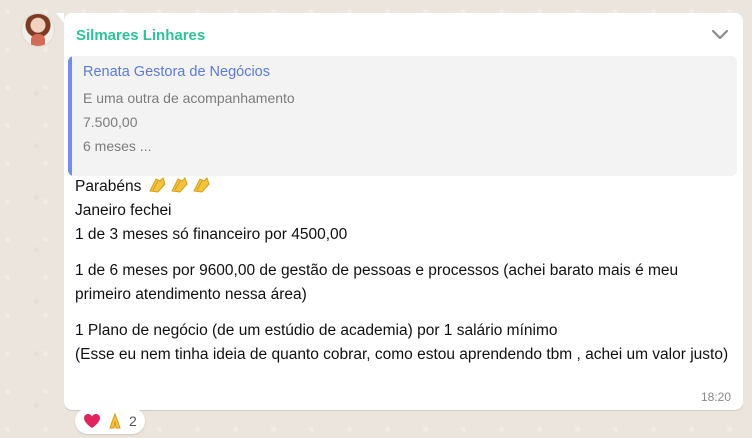  Describe the element at coordinates (108, 186) in the screenshot. I see `greeting-text: Parabéns` at that location.